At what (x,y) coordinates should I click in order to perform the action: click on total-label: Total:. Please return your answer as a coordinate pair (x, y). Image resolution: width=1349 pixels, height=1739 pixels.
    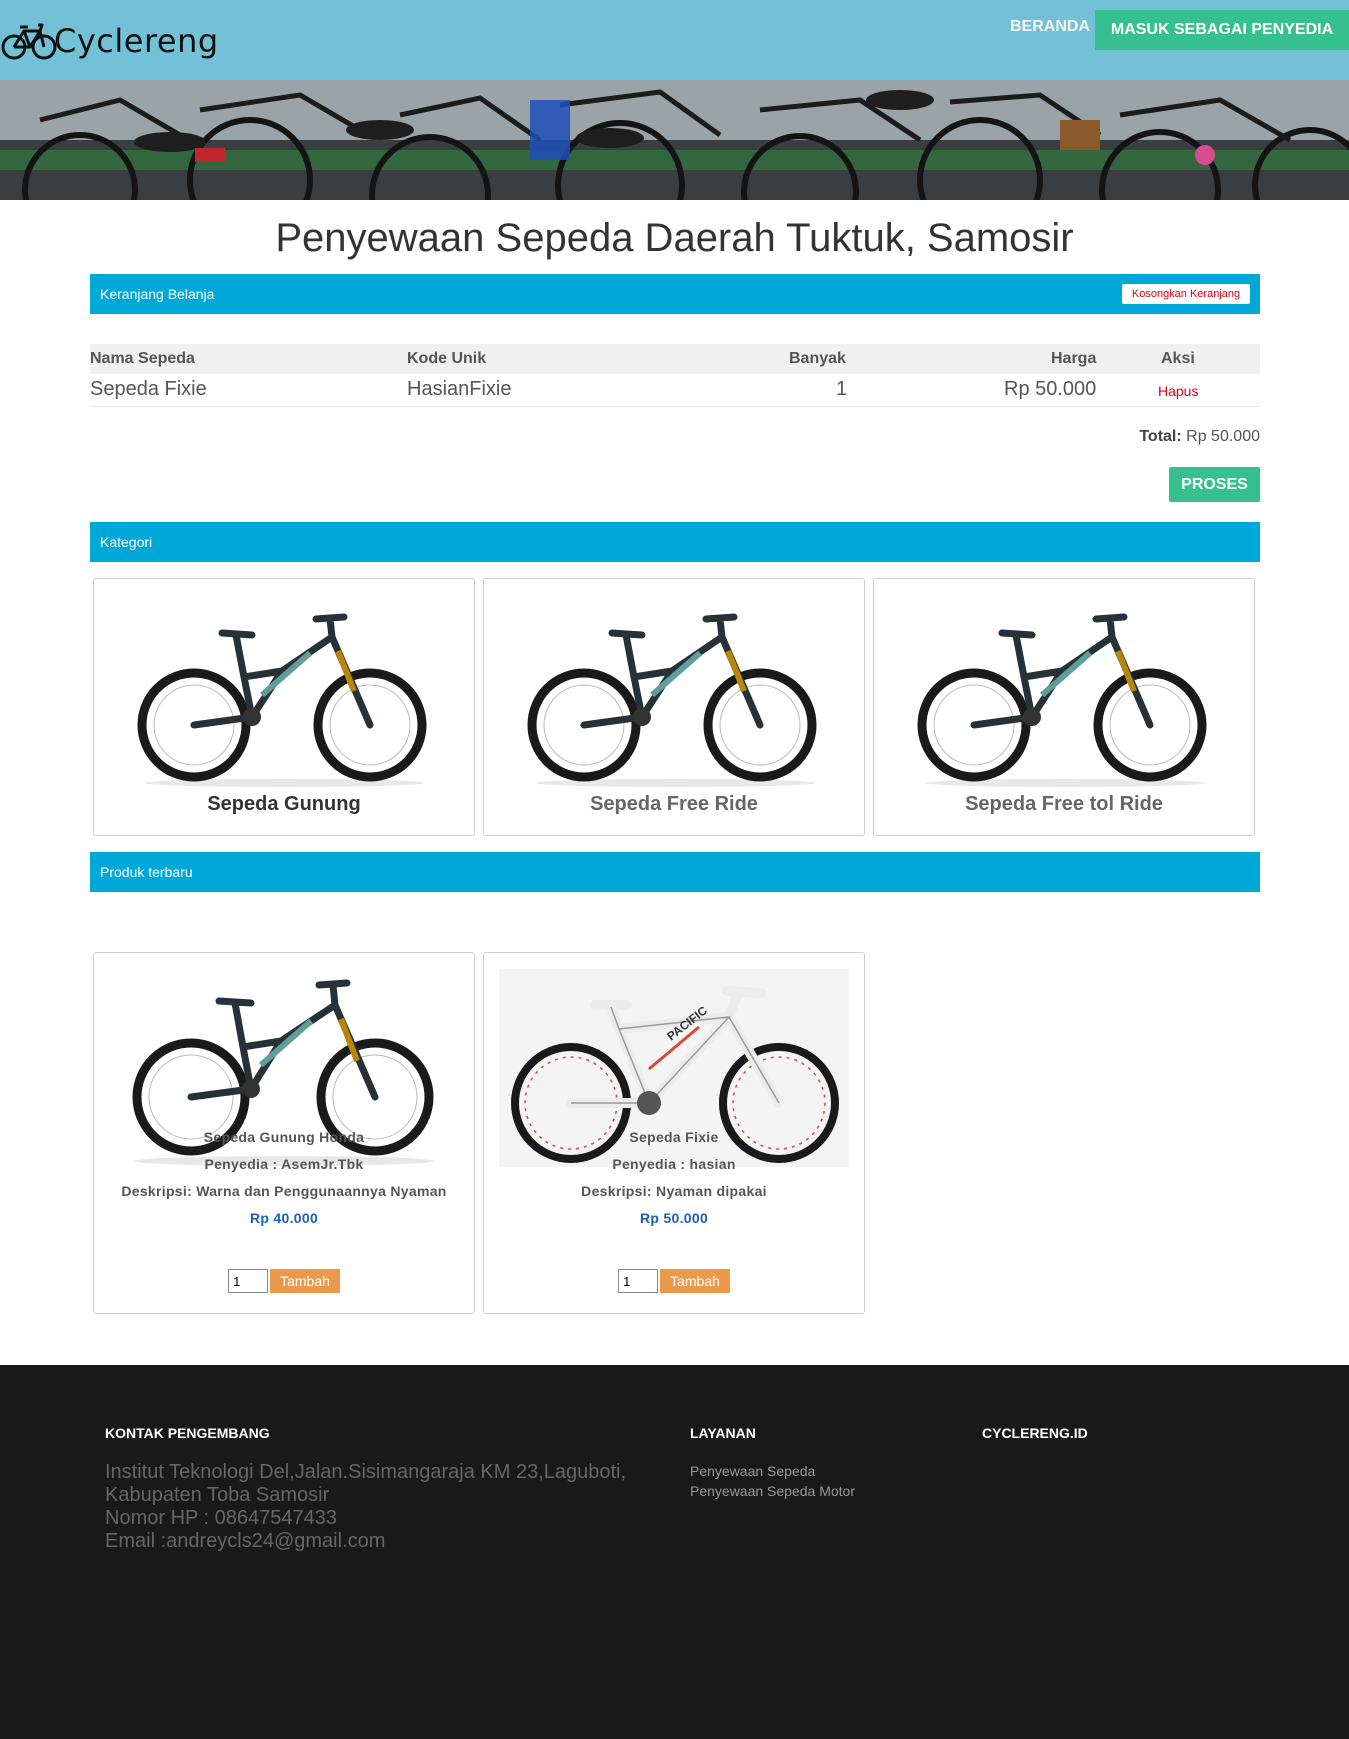
    Looking at the image, I should click on (1160, 436).